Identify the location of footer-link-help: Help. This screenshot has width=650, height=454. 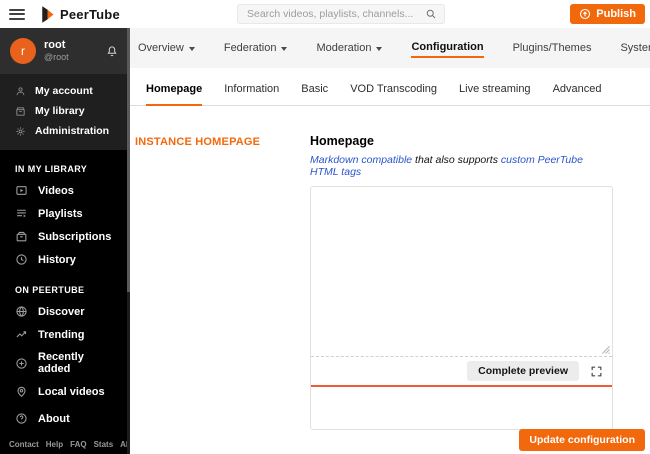
(54, 444).